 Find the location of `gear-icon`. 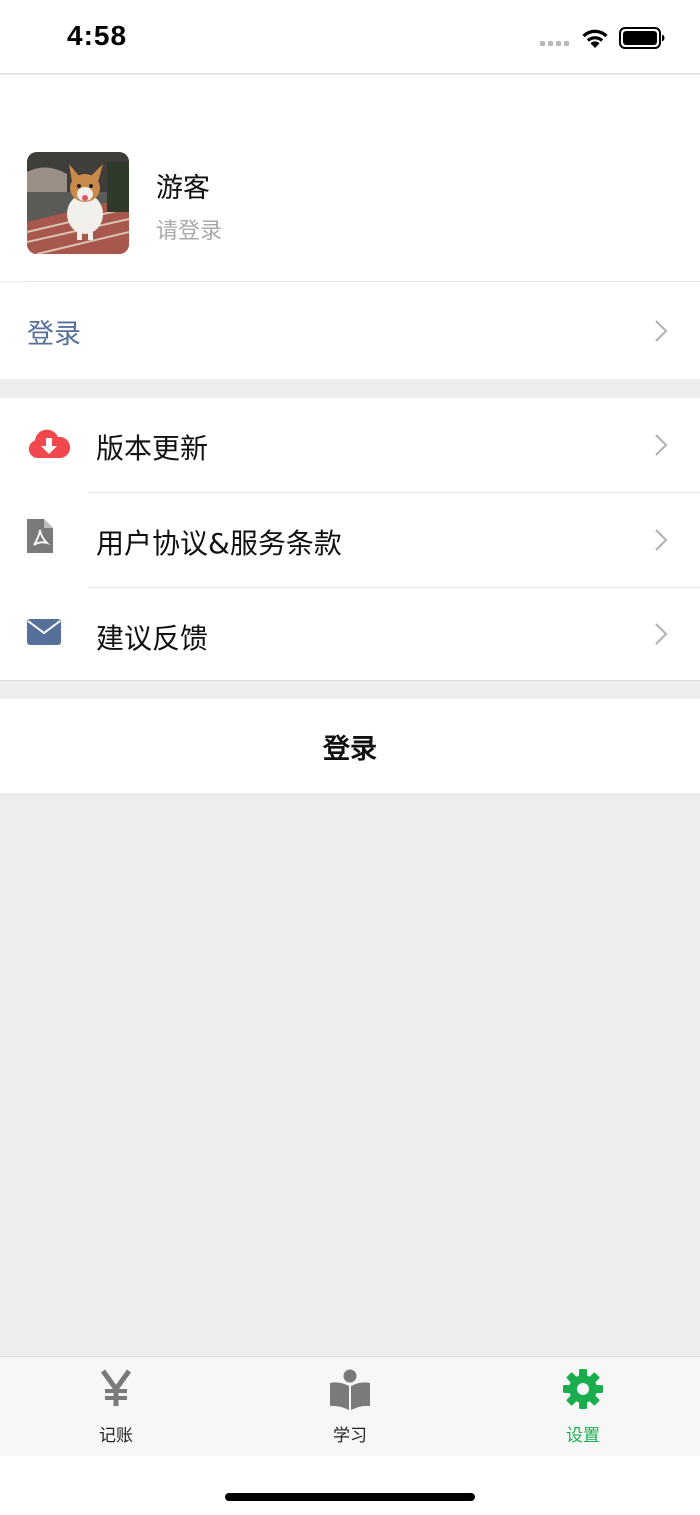

gear-icon is located at coordinates (583, 1389).